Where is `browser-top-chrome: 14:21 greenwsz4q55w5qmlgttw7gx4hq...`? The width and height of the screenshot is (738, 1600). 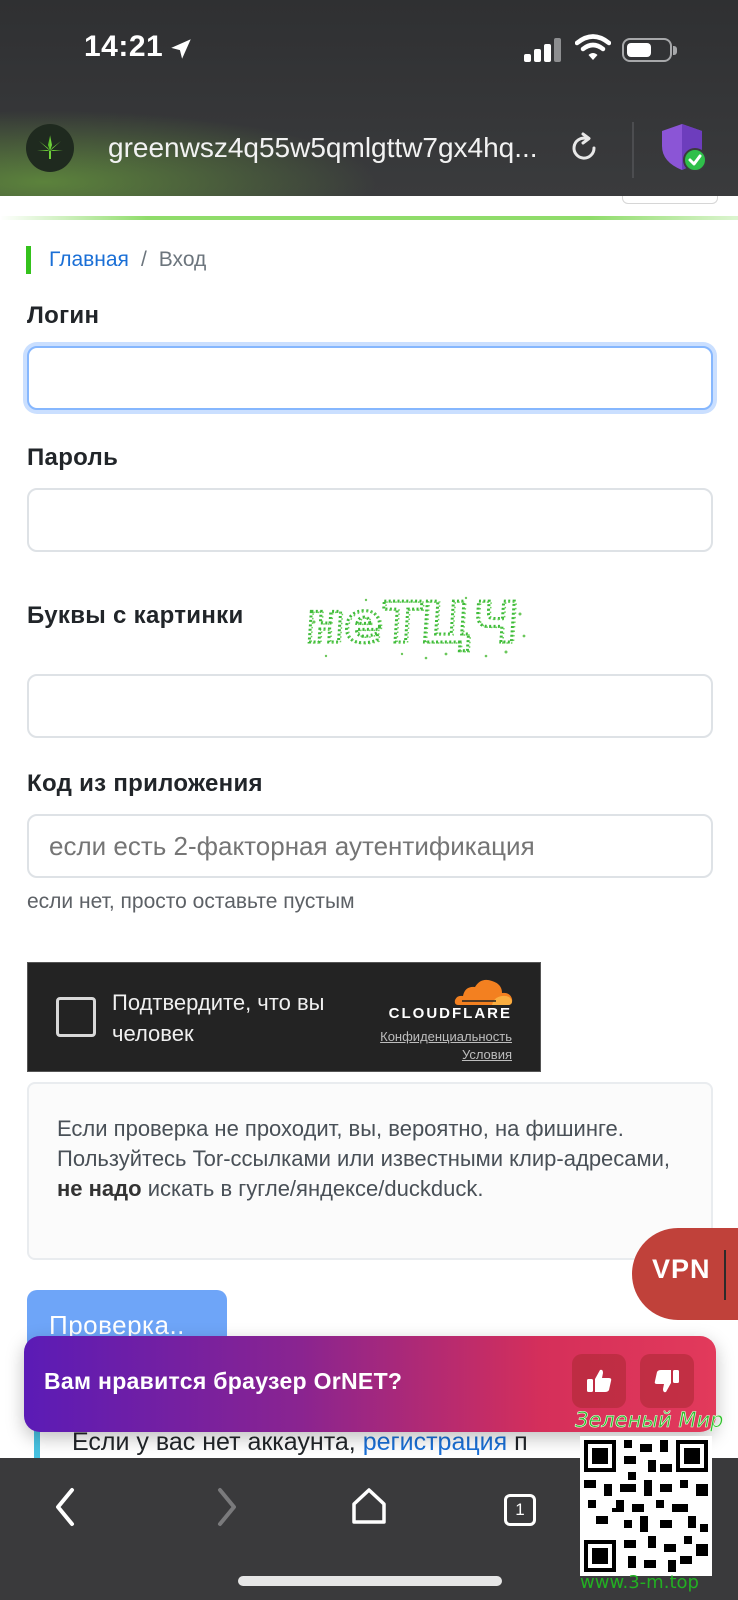
browser-top-chrome: 14:21 greenwsz4q55w5qmlgttw7gx4hq... is located at coordinates (369, 98).